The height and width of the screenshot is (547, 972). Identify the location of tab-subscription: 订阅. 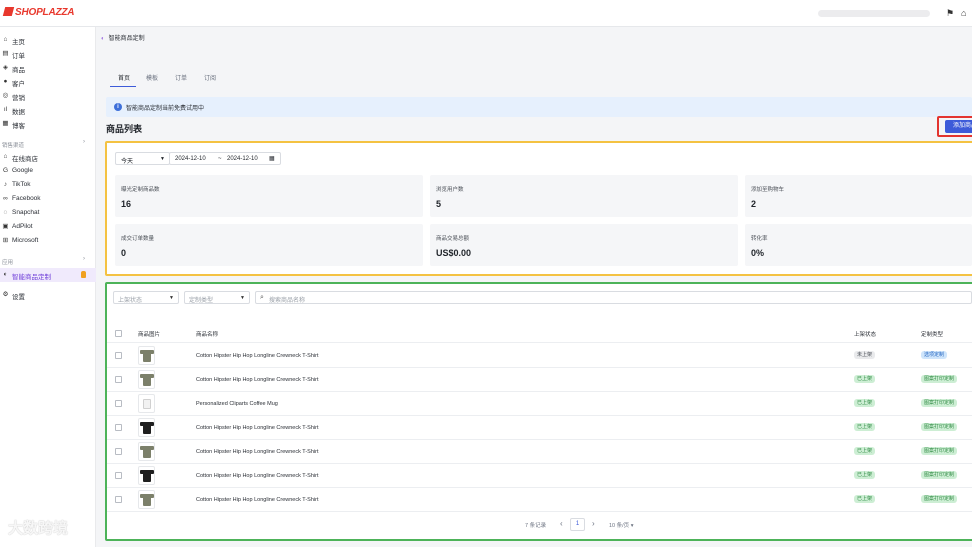
(210, 81).